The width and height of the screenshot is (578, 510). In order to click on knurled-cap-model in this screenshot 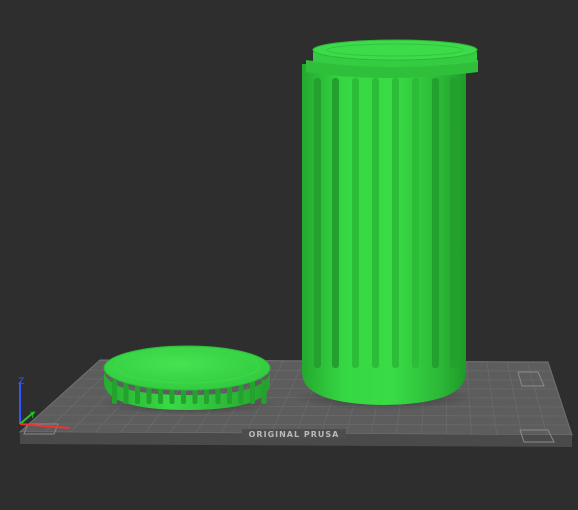, I will do `click(187, 377)`.